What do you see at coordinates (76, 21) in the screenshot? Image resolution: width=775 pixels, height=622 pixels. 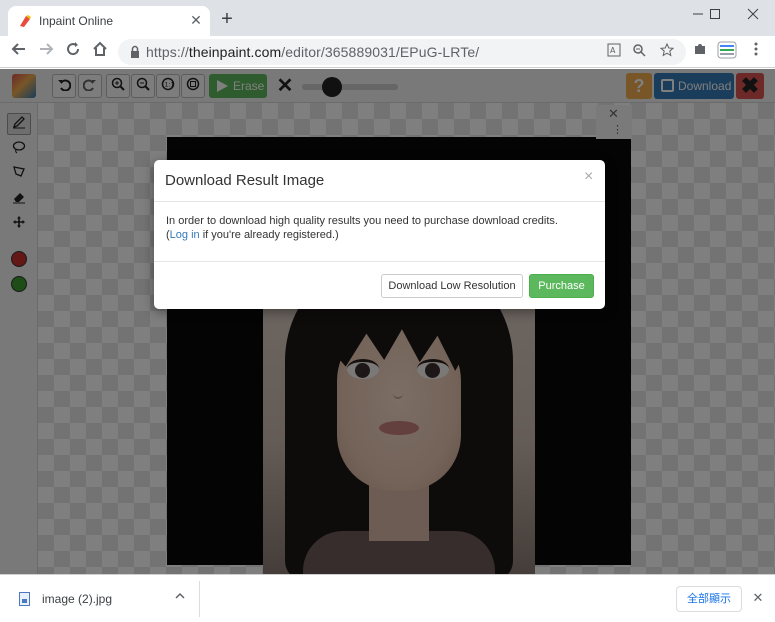 I see `tab-title: Inpaint Online` at bounding box center [76, 21].